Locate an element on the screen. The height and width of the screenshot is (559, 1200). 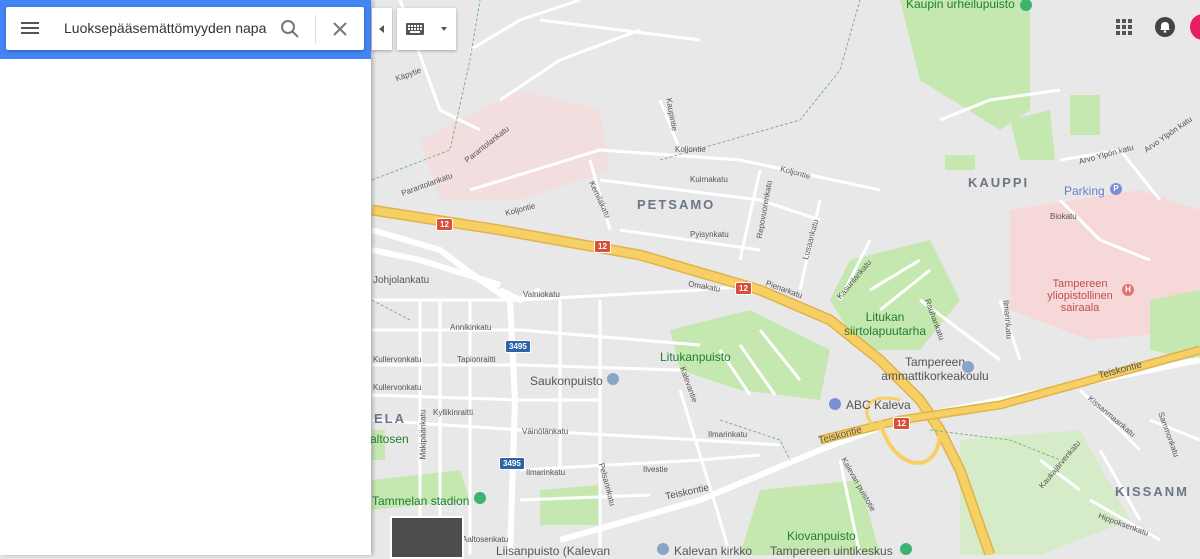
parking-pin-icon: P is located at coordinates (1116, 189).